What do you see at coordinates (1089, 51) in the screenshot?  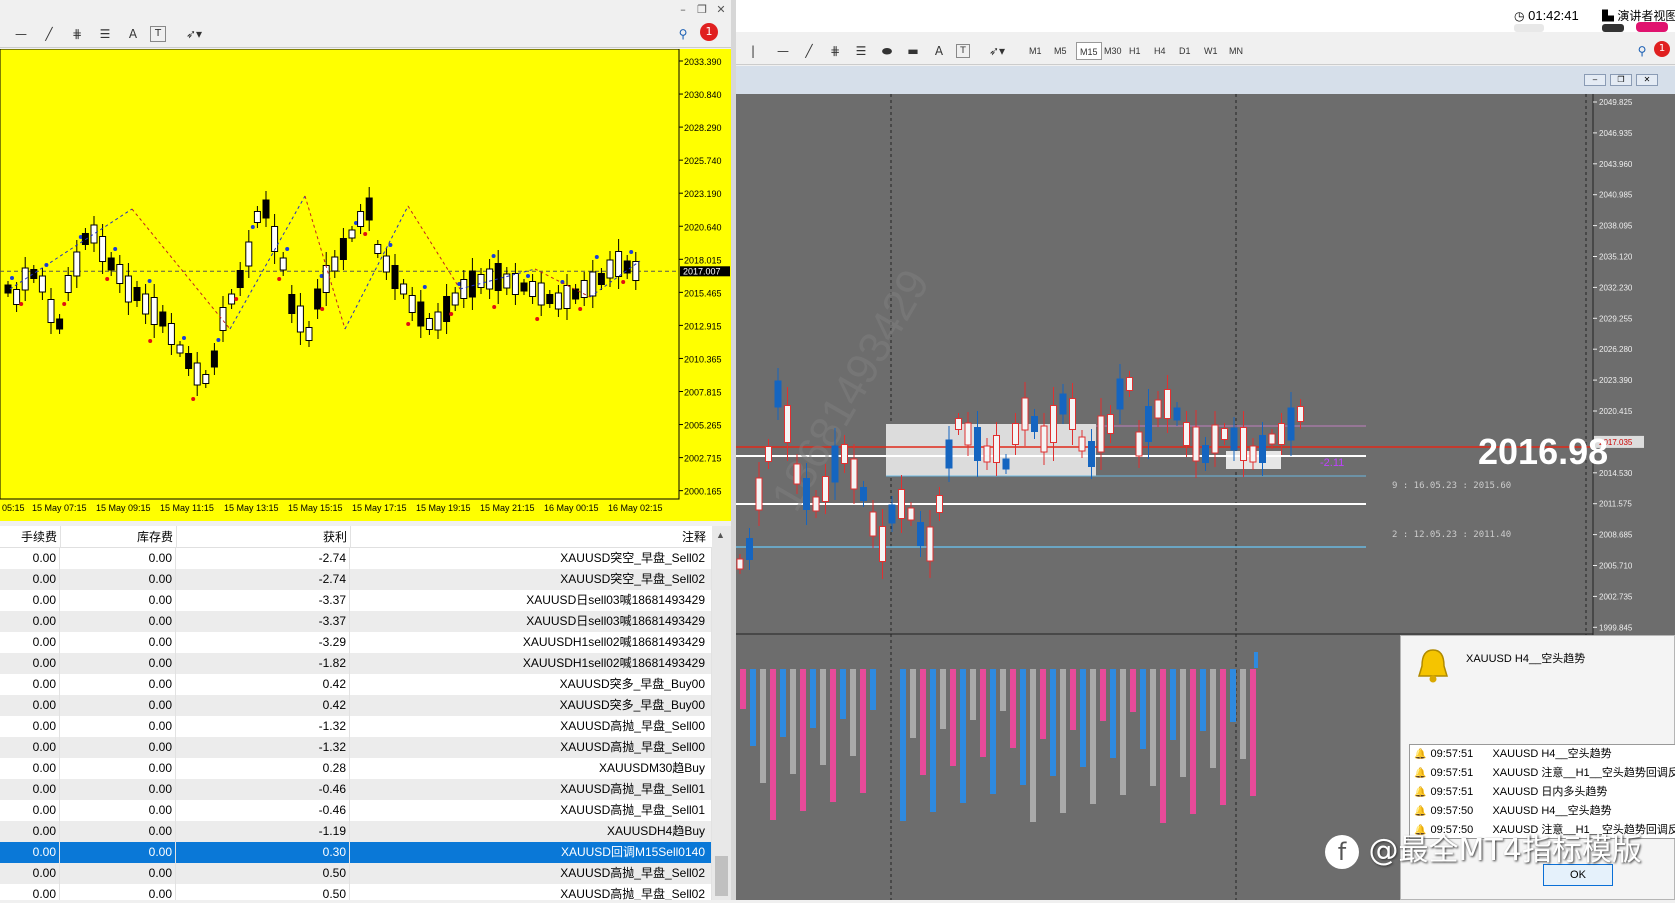 I see `timeframe-m15: M15` at bounding box center [1089, 51].